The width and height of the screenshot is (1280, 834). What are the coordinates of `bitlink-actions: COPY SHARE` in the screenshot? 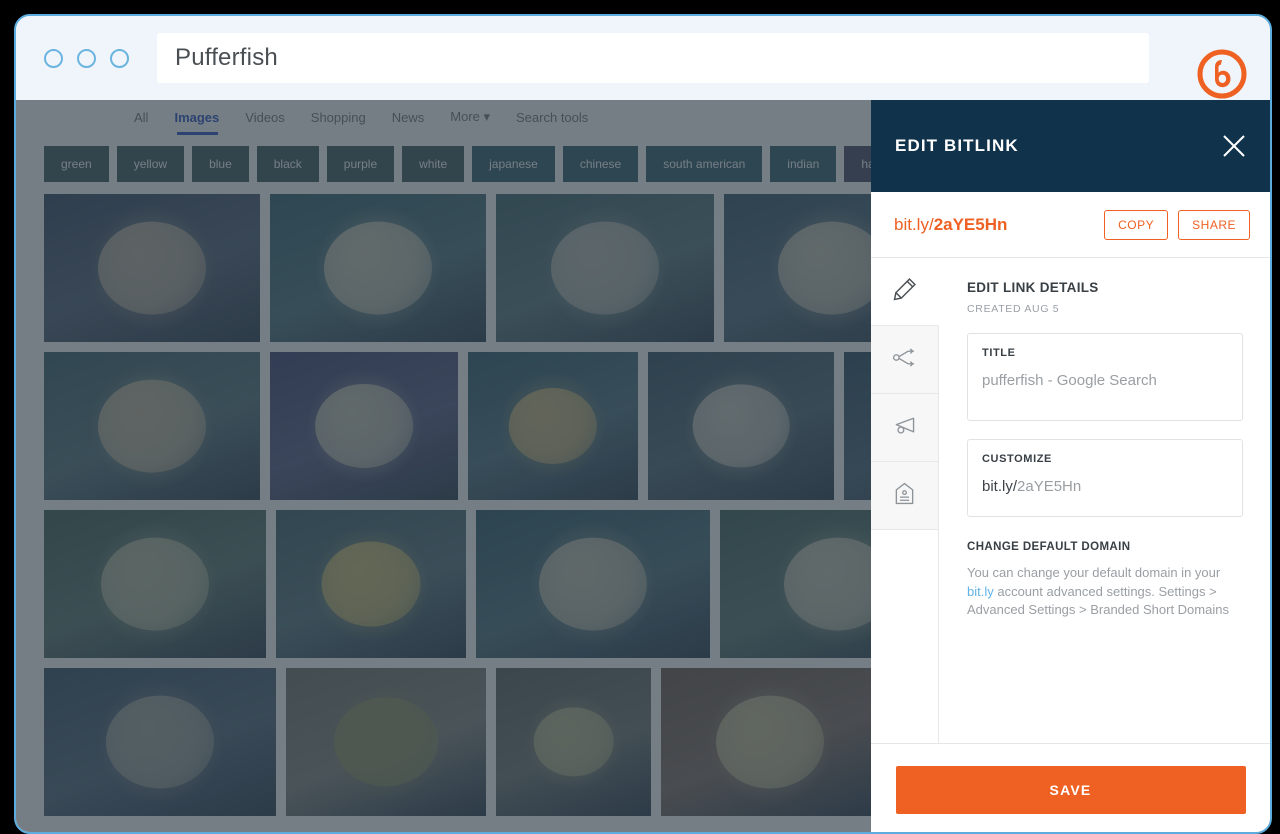 It's located at (1177, 224).